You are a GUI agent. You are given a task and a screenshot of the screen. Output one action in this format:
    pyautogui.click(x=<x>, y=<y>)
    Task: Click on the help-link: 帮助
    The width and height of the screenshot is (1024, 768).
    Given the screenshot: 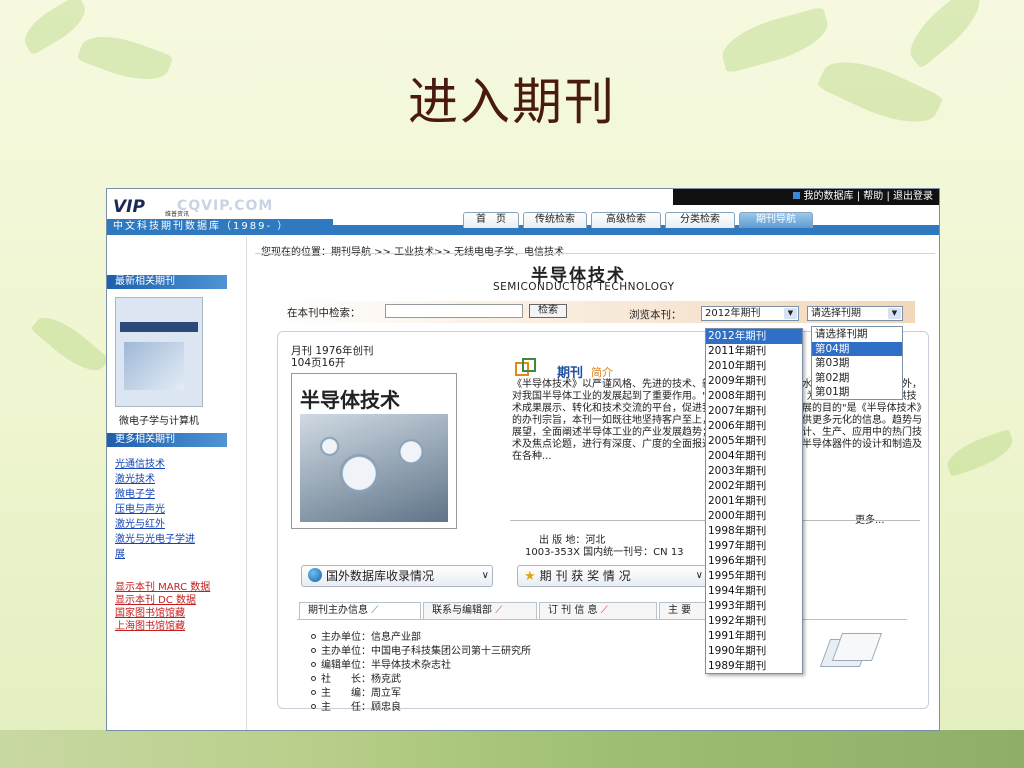 What is the action you would take?
    pyautogui.click(x=873, y=196)
    